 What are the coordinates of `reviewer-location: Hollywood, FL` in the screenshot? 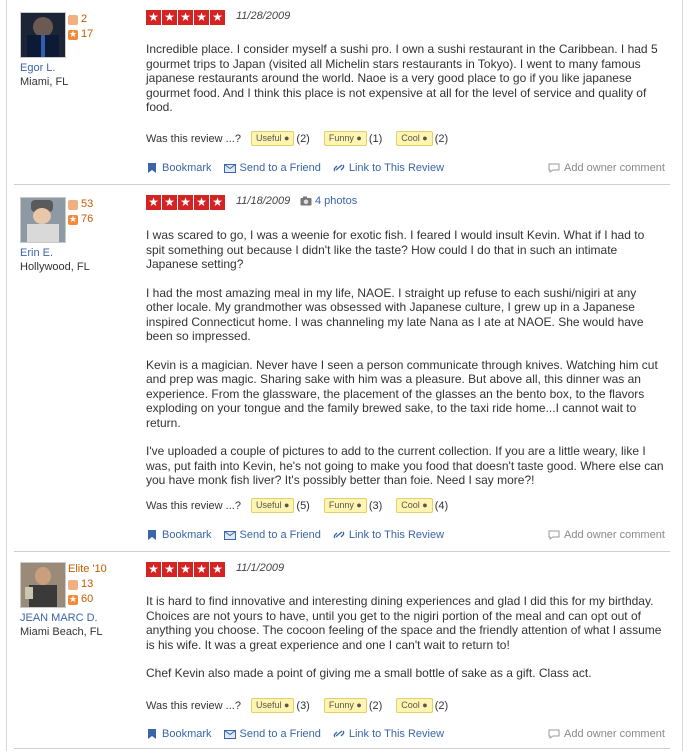 It's located at (55, 267).